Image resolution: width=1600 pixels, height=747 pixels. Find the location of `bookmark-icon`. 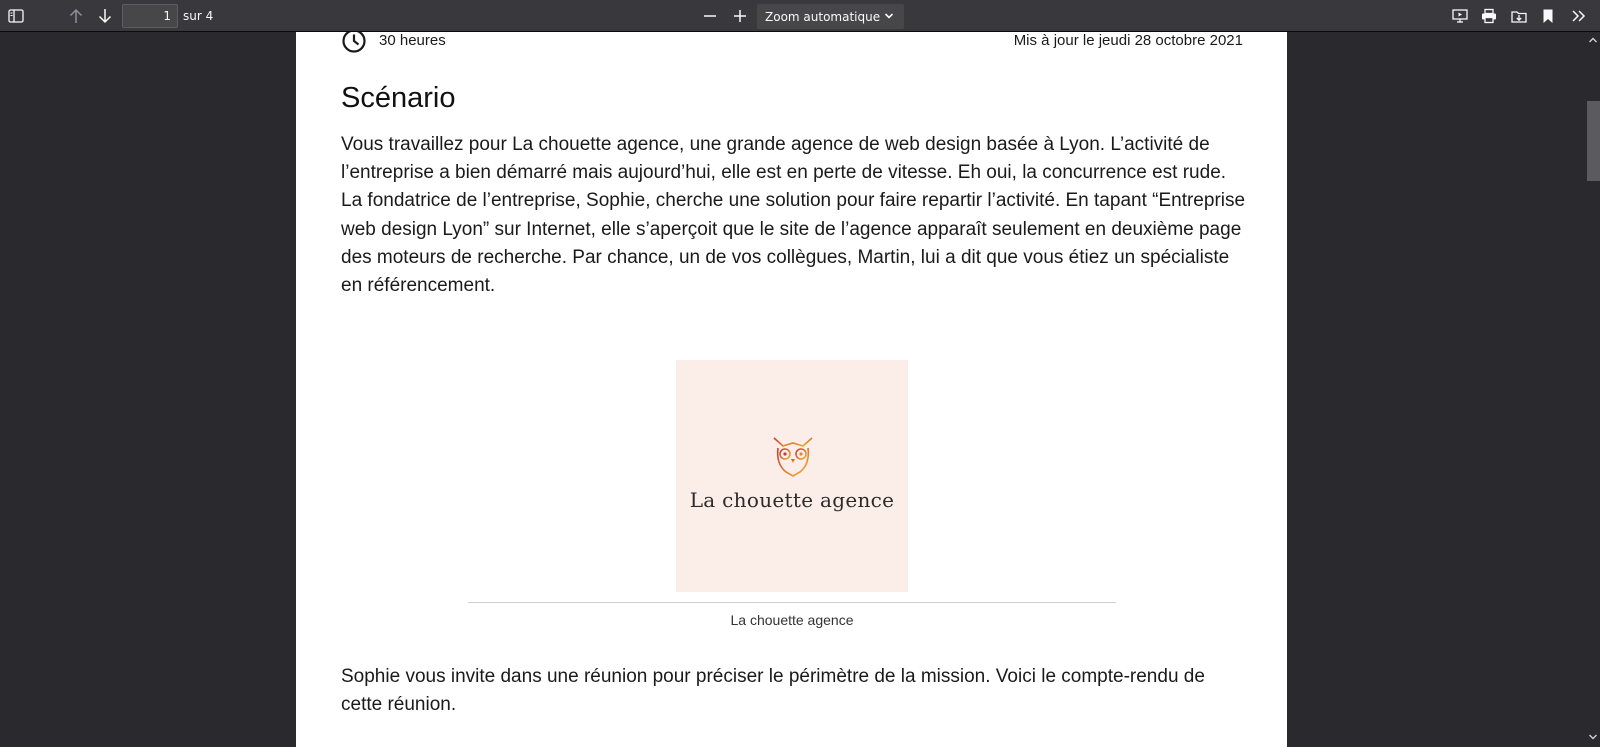

bookmark-icon is located at coordinates (1548, 16).